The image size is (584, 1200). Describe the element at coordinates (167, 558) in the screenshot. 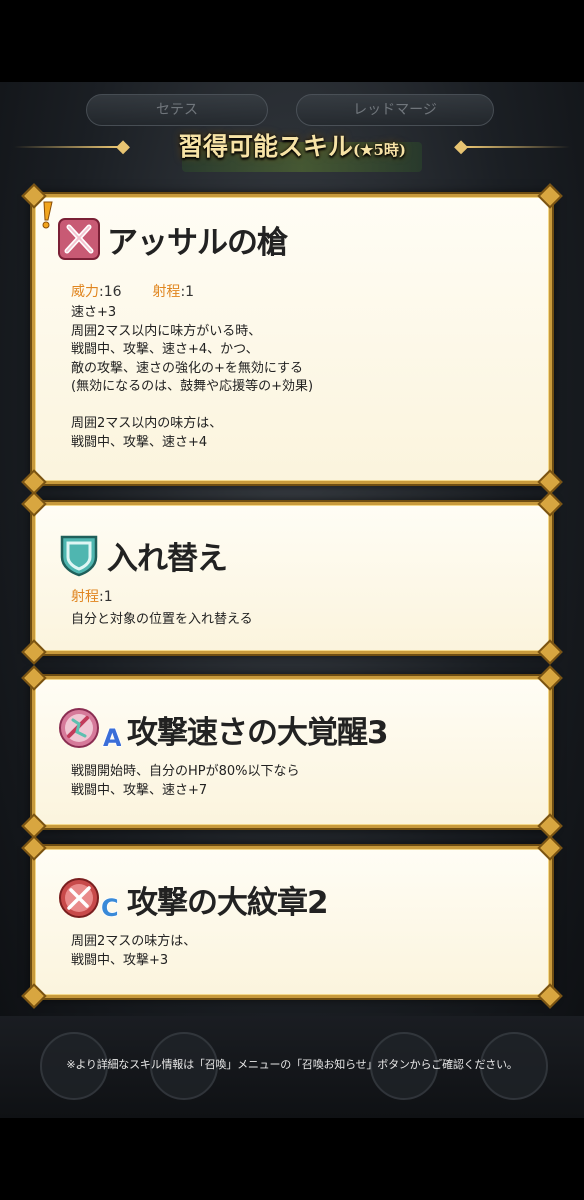

I see `skill-name: 入れ替え` at that location.